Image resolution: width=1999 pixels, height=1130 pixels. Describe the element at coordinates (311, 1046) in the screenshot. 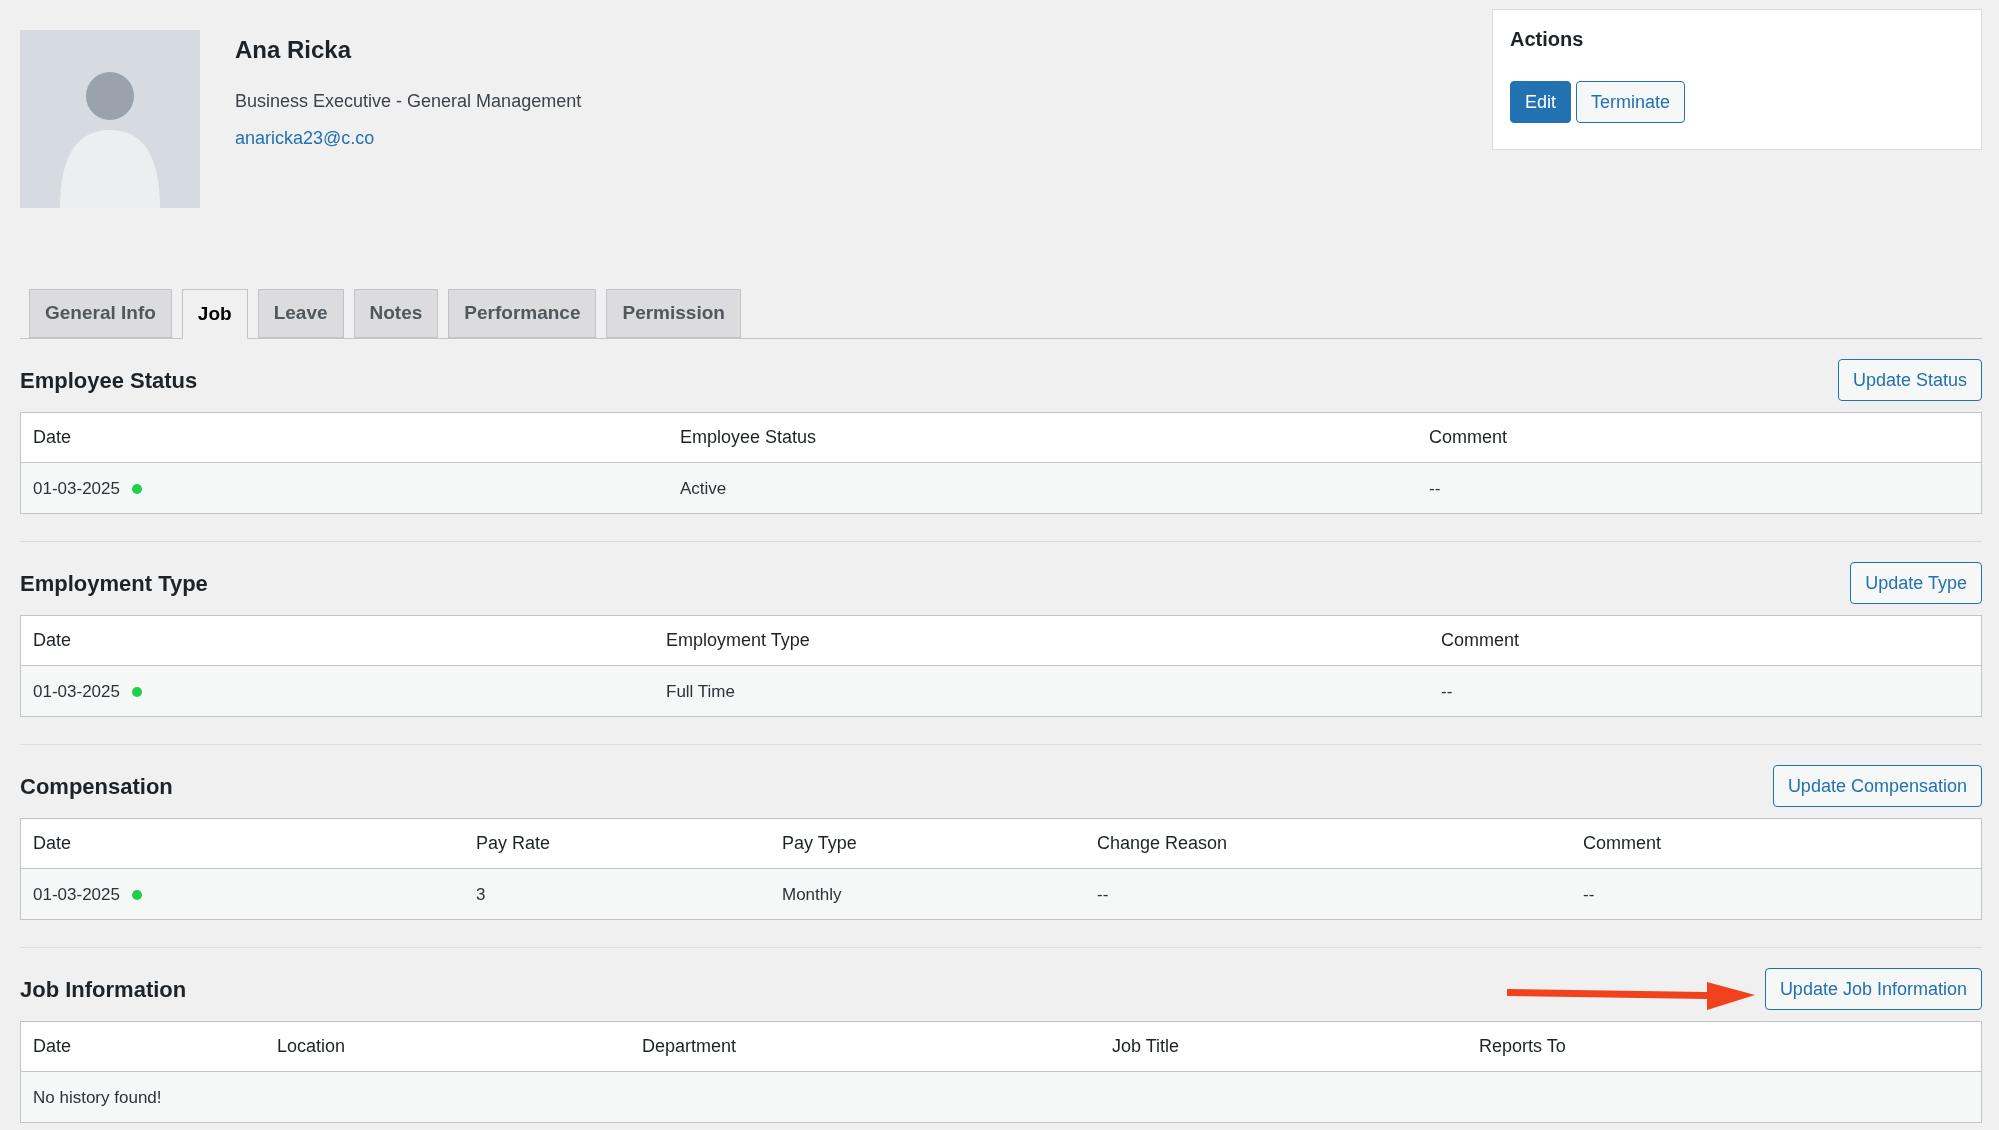

I see `column-header: Location` at that location.